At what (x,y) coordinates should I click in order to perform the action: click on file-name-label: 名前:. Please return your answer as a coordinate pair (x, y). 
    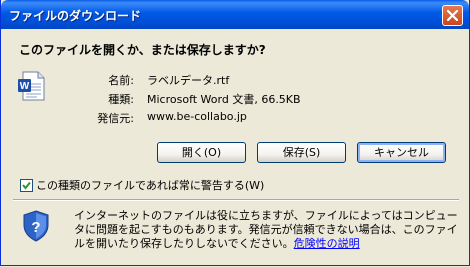
    Looking at the image, I should click on (121, 80).